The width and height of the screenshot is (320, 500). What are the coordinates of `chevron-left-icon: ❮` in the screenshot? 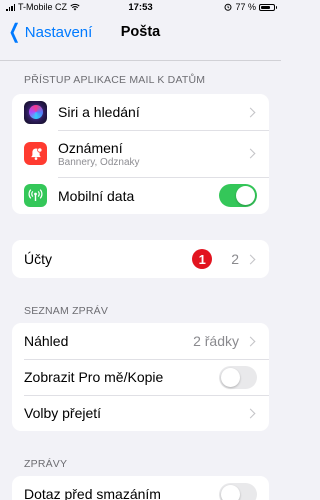 It's located at (14, 32).